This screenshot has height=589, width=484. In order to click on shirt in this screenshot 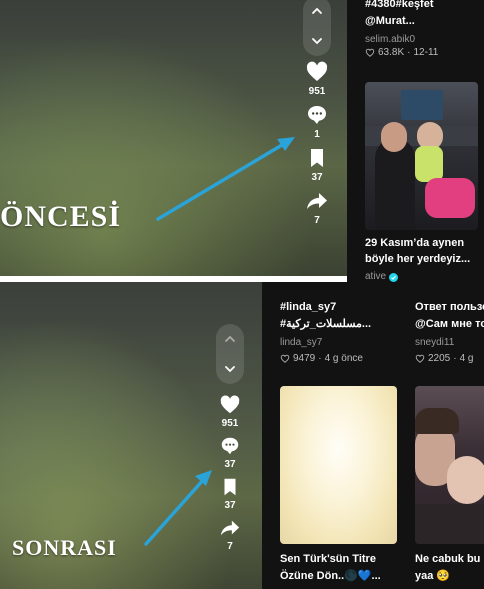, I will do `click(449, 524)`.